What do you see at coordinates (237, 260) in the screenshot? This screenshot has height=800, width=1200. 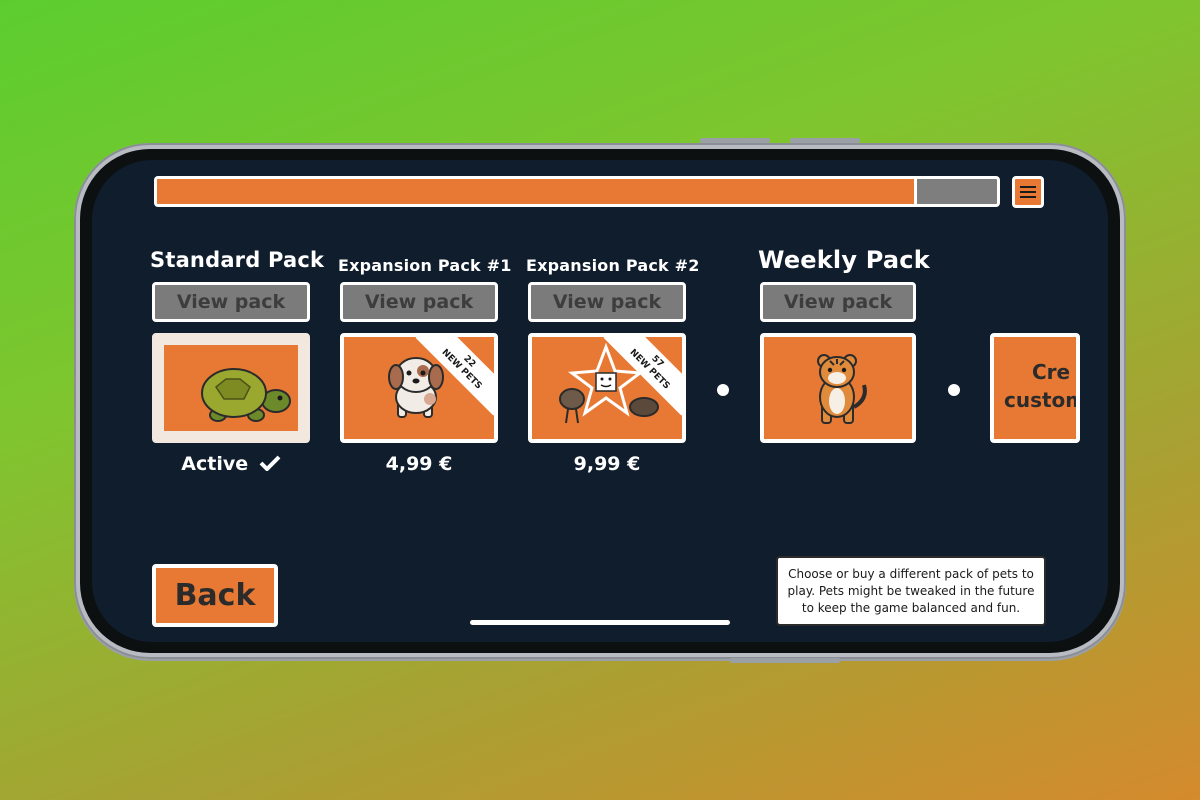 I see `pack-title: Standard Pack` at bounding box center [237, 260].